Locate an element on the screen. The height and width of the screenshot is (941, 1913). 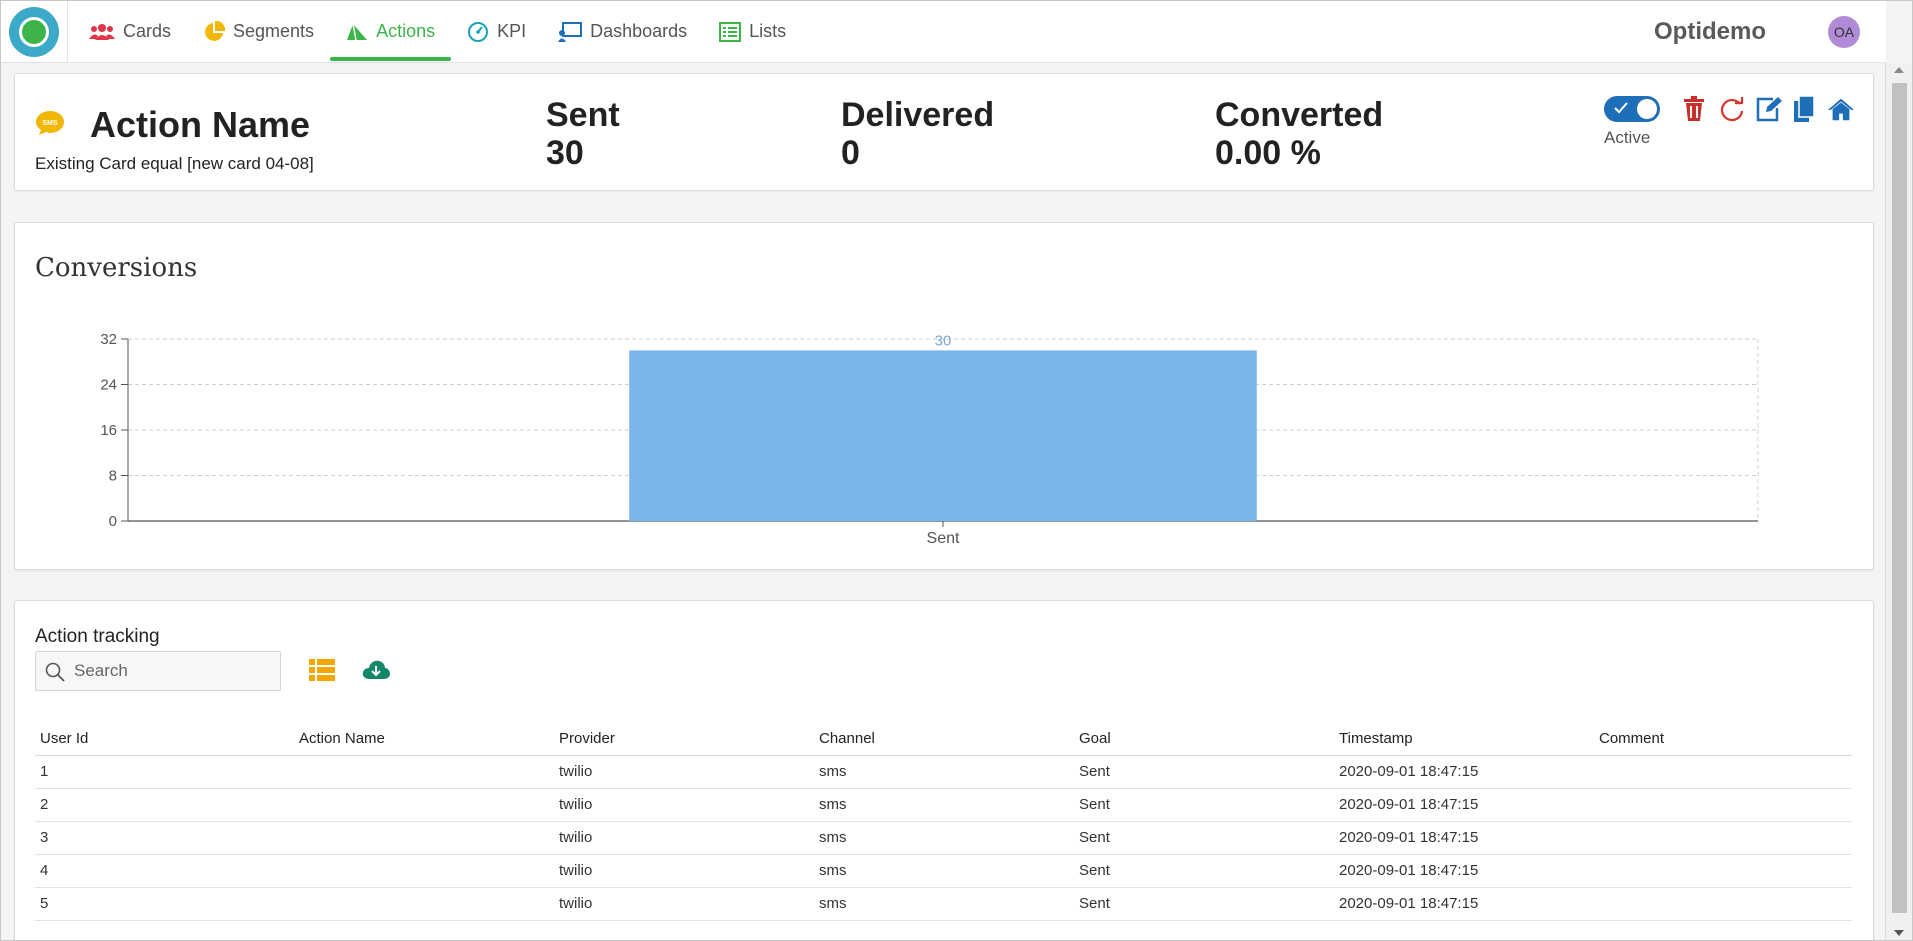
download-button is located at coordinates (376, 672).